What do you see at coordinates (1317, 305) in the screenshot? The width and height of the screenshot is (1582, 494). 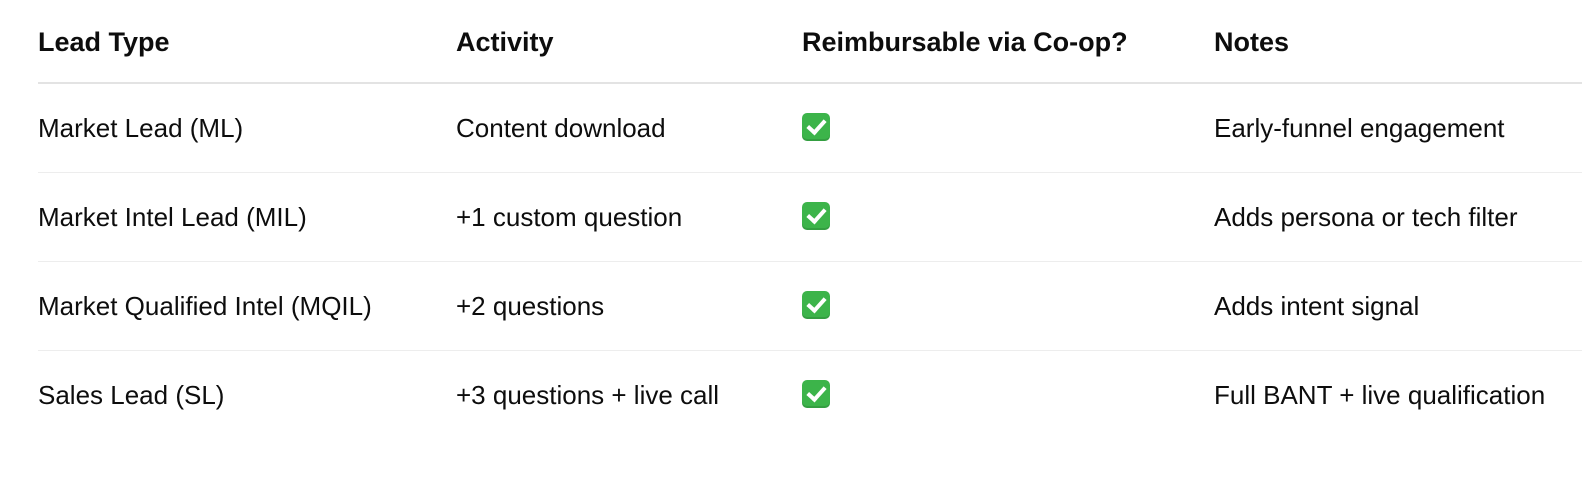 I see `notes-cell: Adds intent signal` at bounding box center [1317, 305].